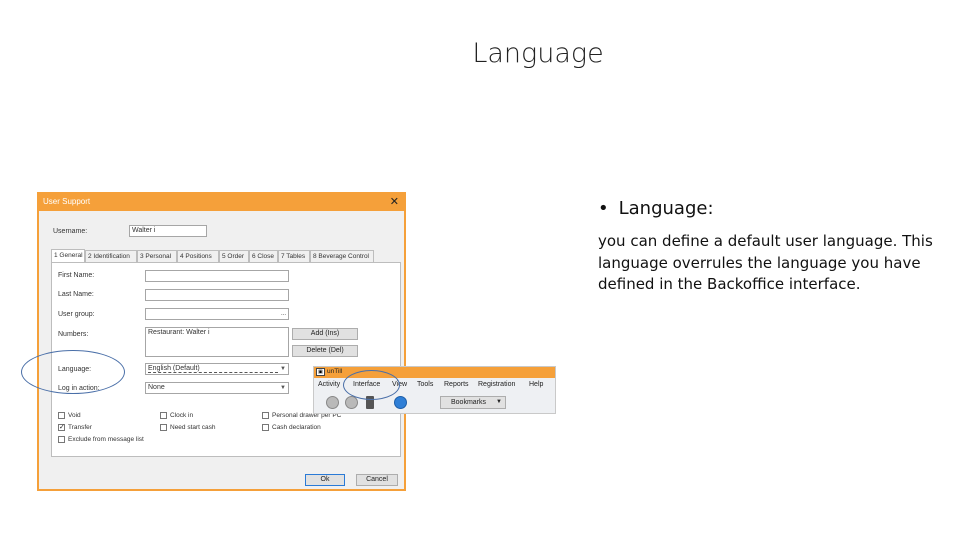  Describe the element at coordinates (76, 275) in the screenshot. I see `first-name-label: First Name:` at that location.